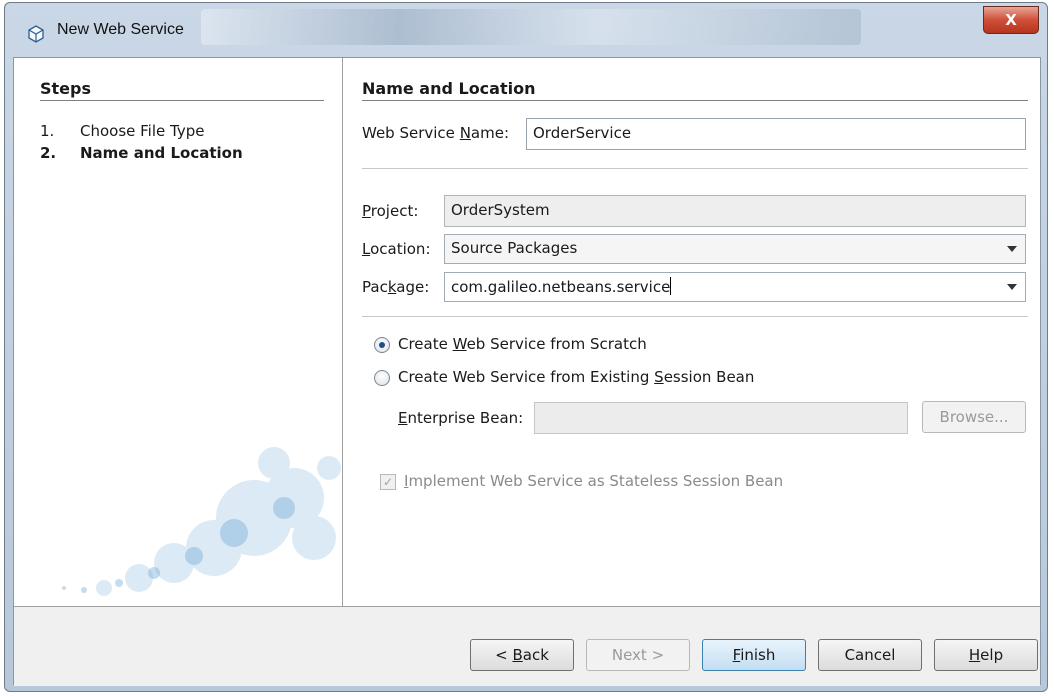 The image size is (1054, 696). I want to click on project-label: Project:, so click(390, 211).